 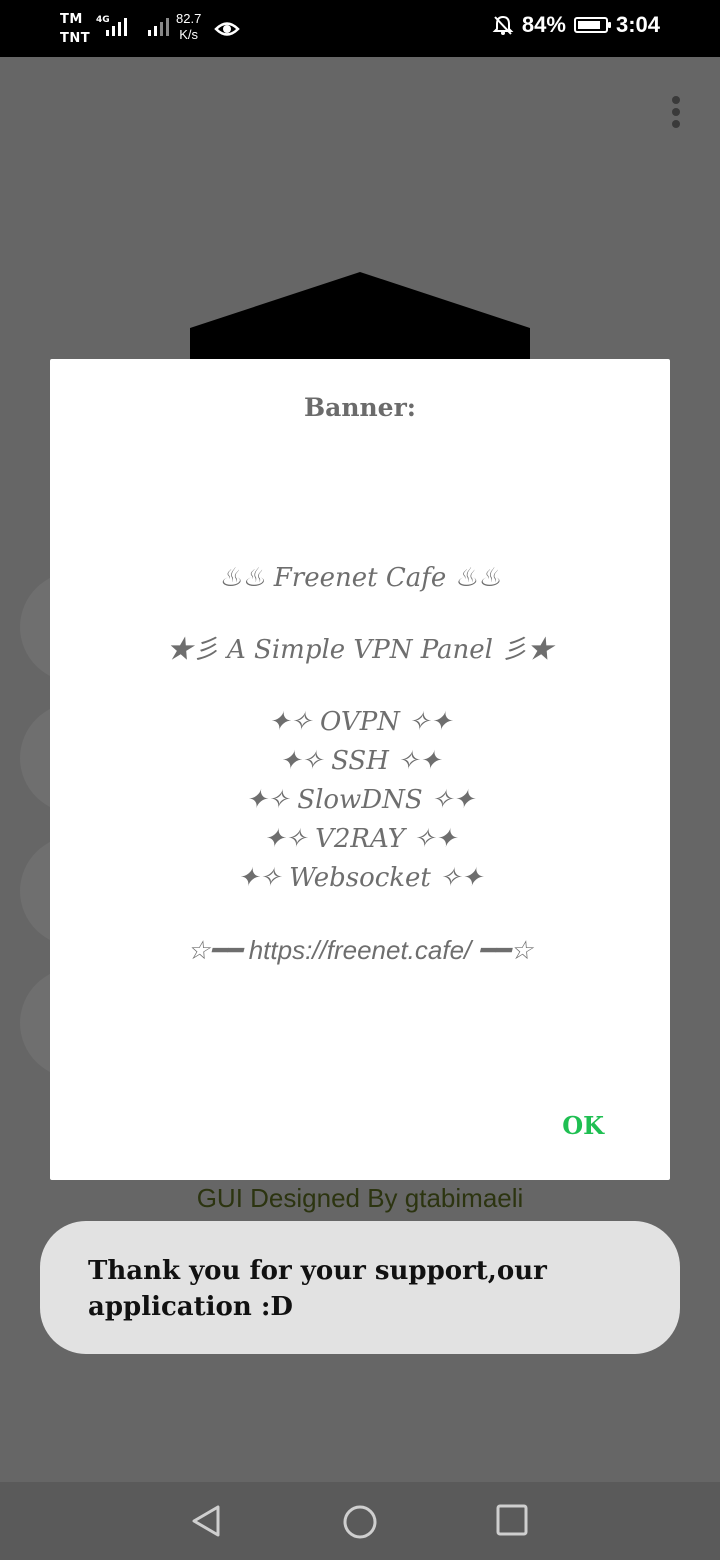 I want to click on net-speed-value: 82.7, so click(x=189, y=18).